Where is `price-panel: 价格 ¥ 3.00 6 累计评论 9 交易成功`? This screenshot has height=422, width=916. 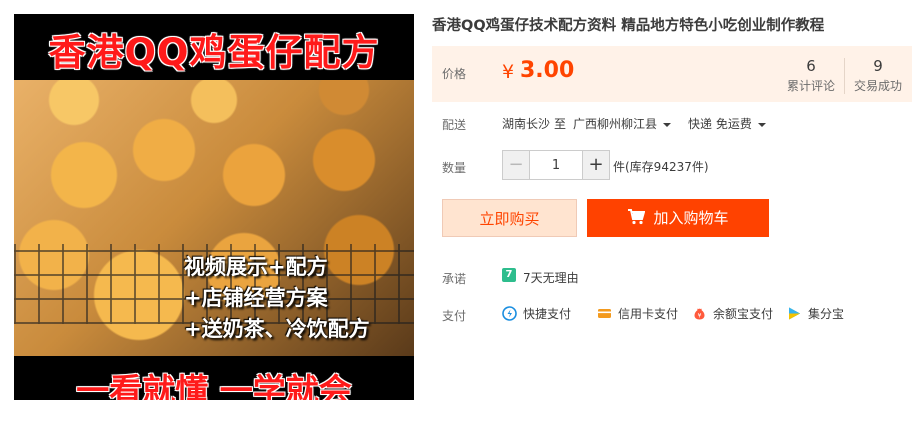 price-panel: 价格 ¥ 3.00 6 累计评论 9 交易成功 is located at coordinates (672, 74).